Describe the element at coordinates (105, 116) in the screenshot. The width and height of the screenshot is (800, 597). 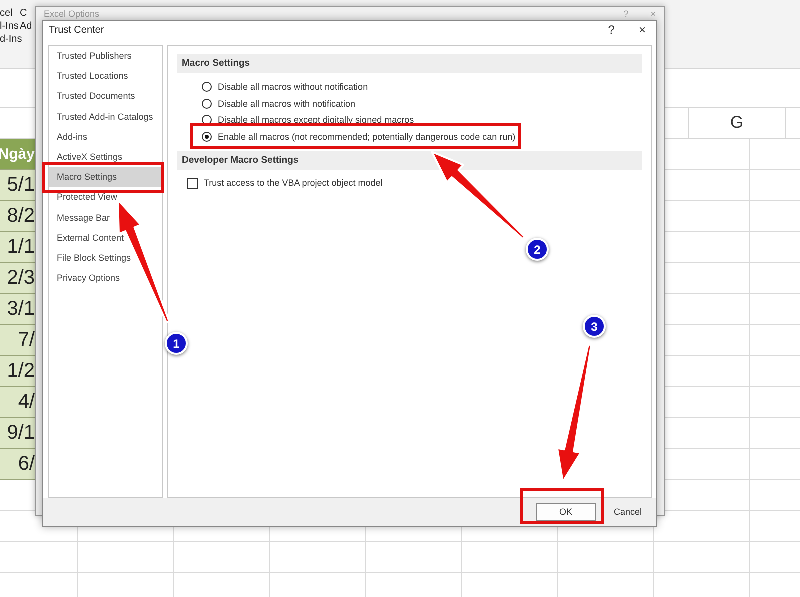
I see `category-item: Trusted Add-in Catalogs` at that location.